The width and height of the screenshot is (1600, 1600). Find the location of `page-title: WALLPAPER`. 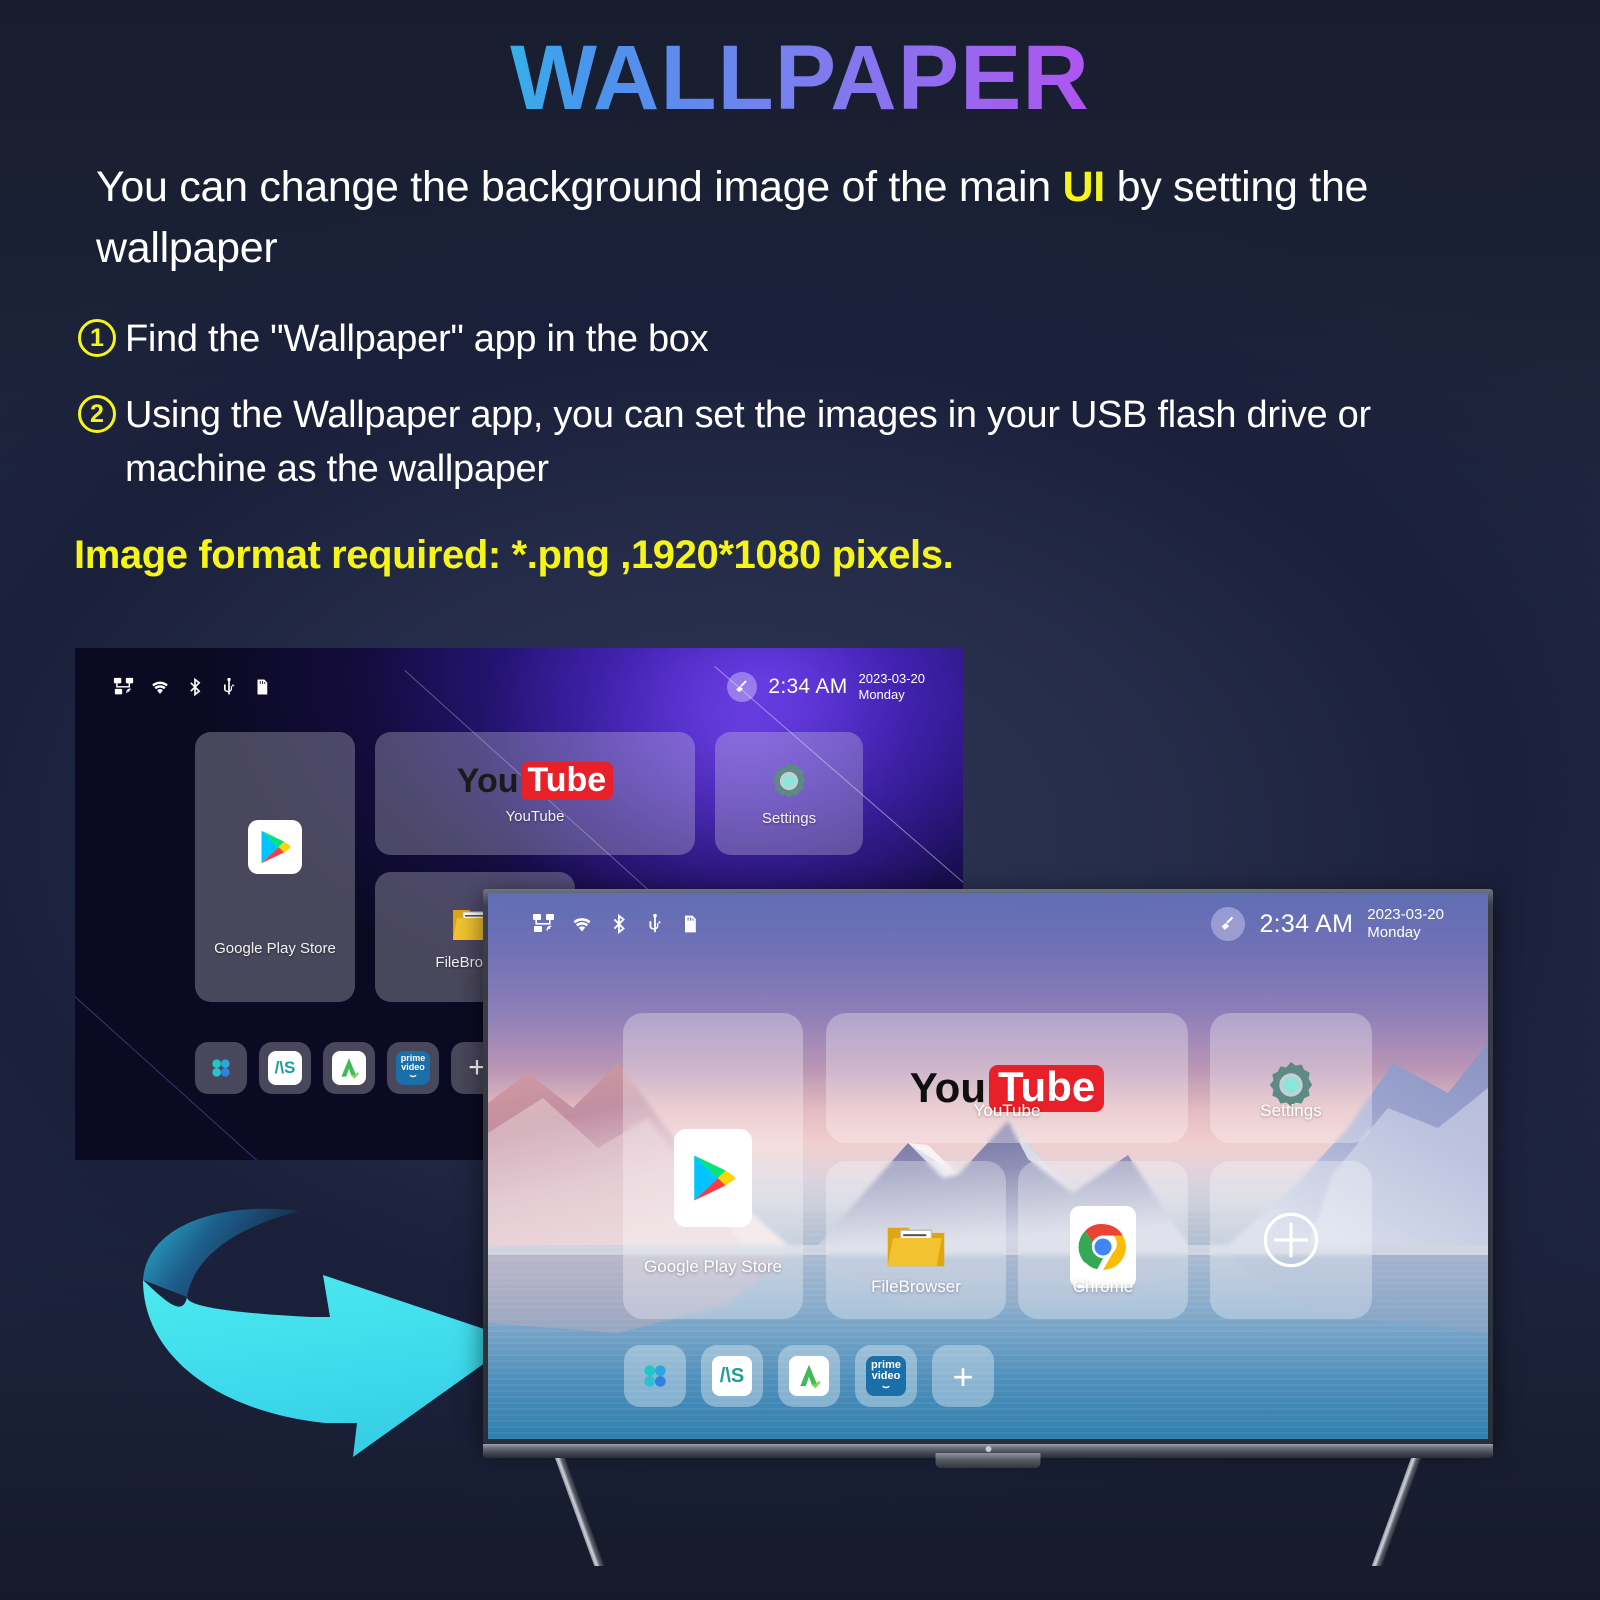

page-title: WALLPAPER is located at coordinates (800, 65).